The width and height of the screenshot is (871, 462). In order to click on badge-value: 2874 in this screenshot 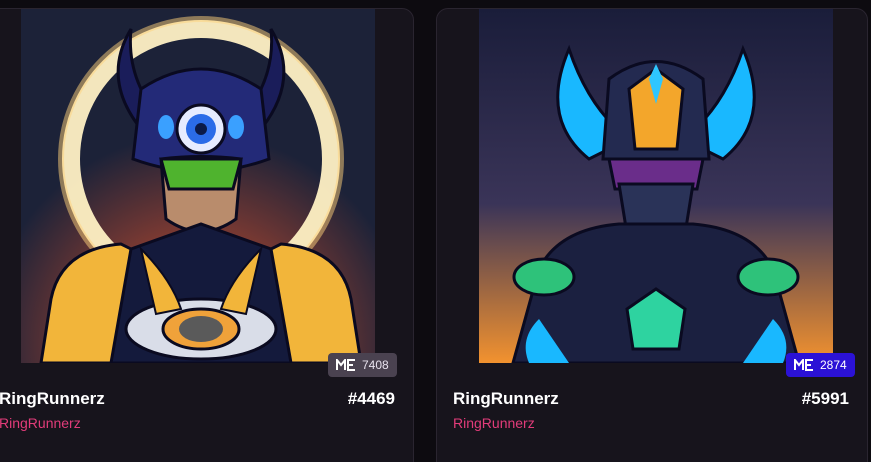, I will do `click(833, 365)`.